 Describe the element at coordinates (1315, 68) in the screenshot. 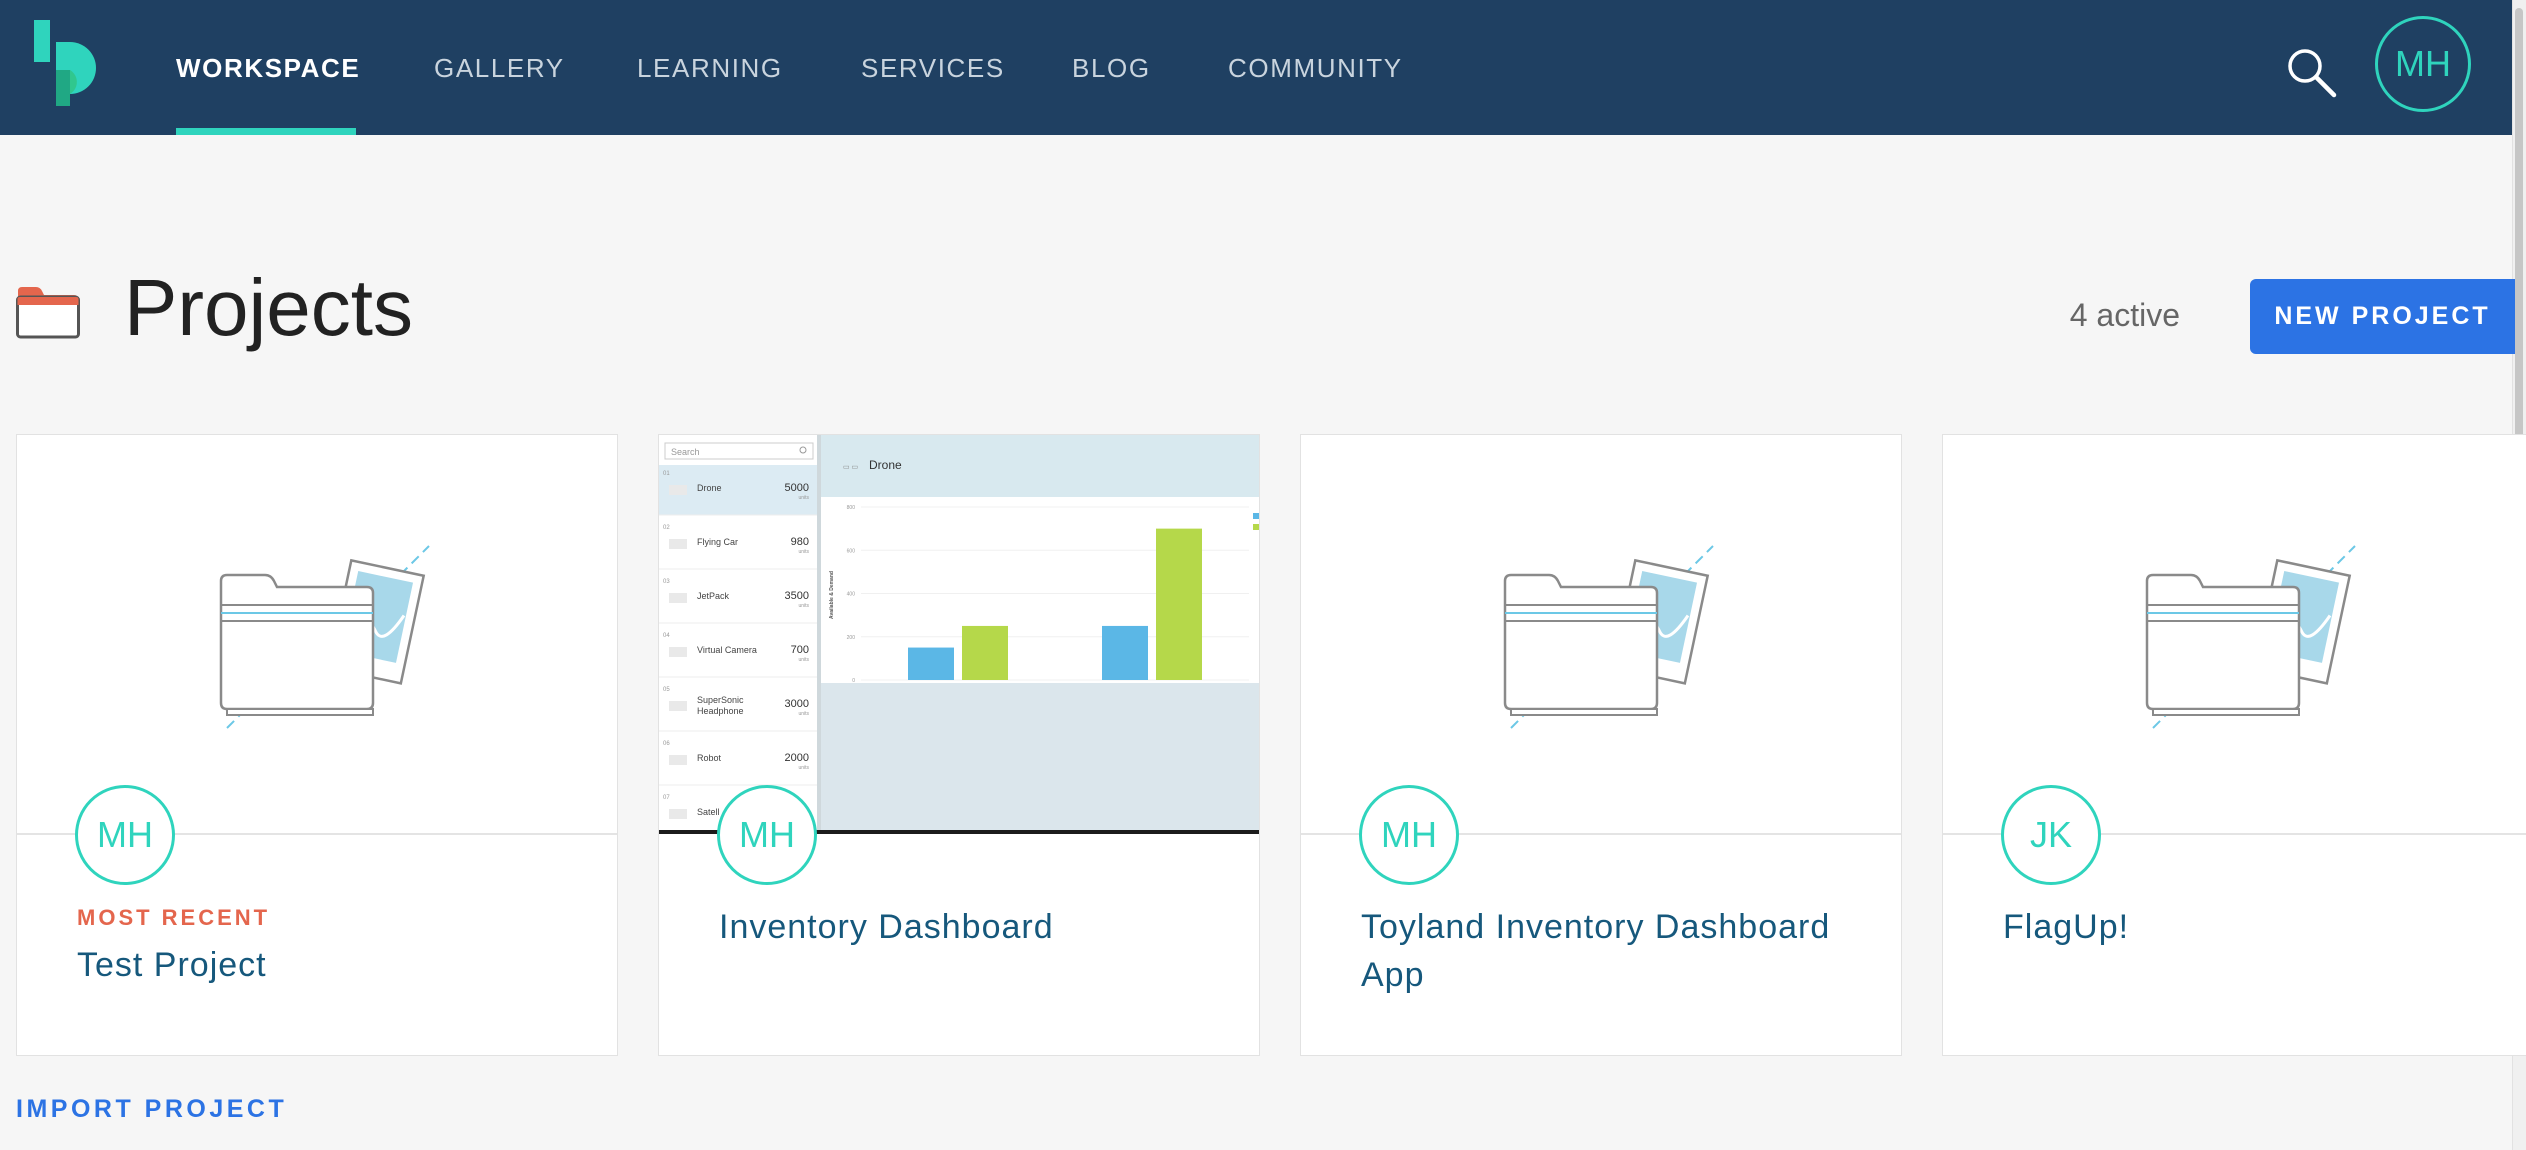

I see `nav-community: COMMUNITY` at that location.